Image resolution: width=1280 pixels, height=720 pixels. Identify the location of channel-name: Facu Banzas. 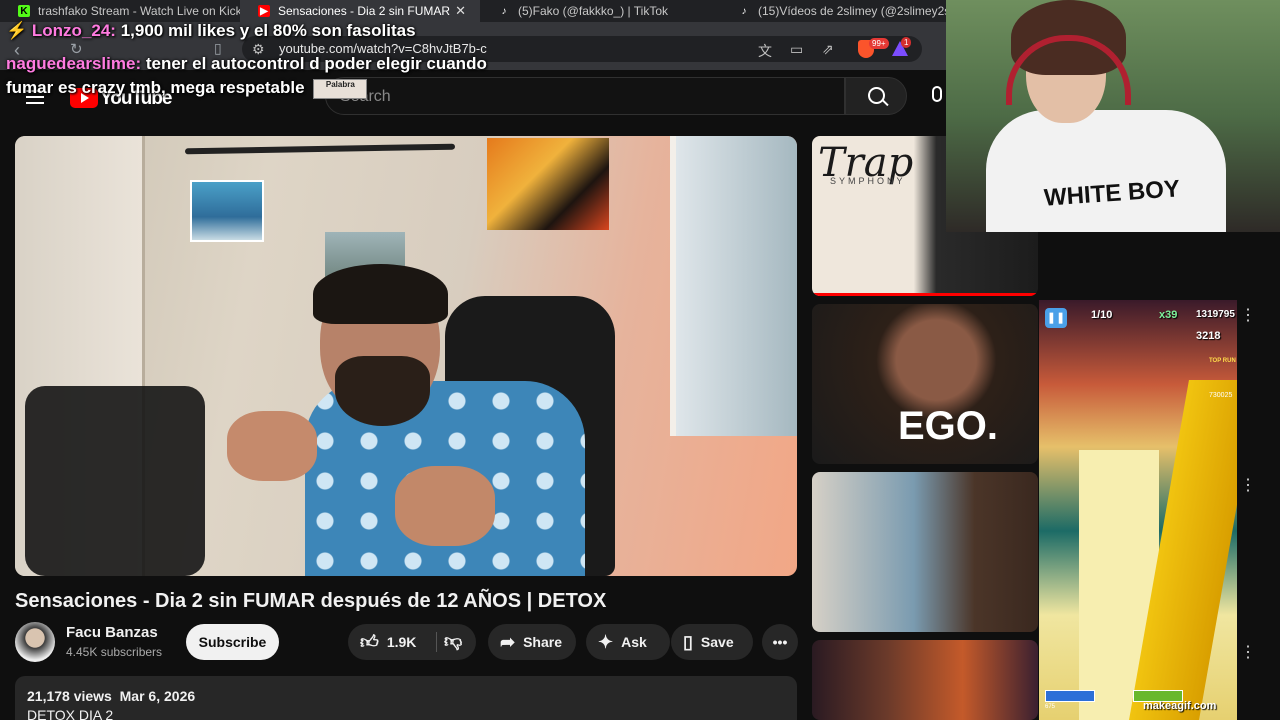
(112, 632).